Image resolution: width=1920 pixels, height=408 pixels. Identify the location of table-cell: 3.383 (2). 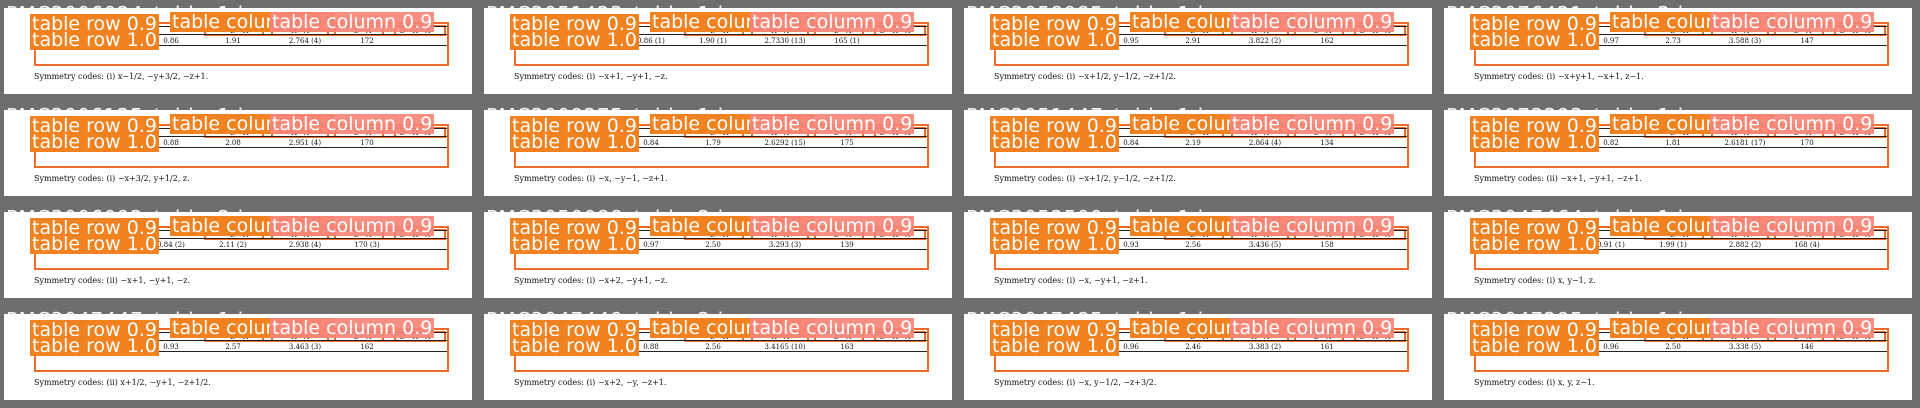
(1265, 347).